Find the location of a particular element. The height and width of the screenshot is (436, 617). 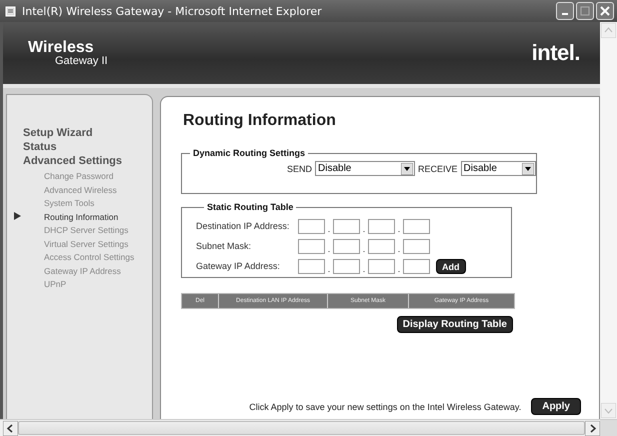

scroll-thumb is located at coordinates (301, 428).